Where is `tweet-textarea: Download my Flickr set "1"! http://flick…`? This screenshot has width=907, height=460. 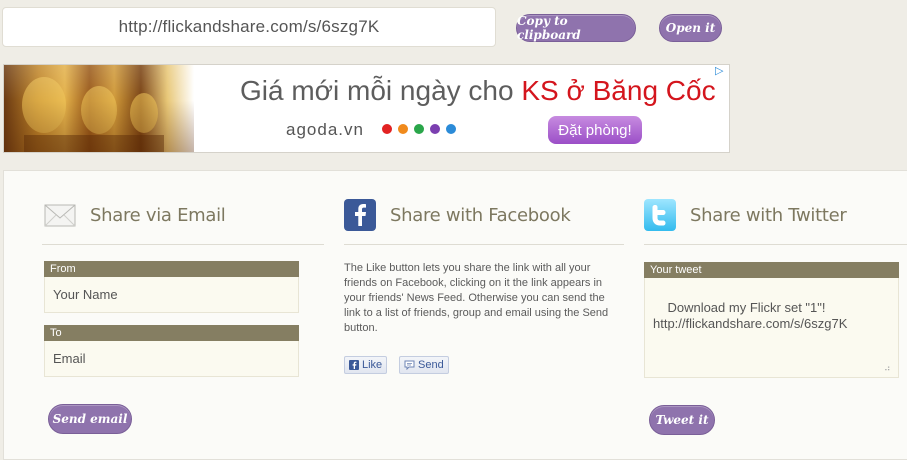 tweet-textarea: Download my Flickr set "1"! http://flick… is located at coordinates (771, 328).